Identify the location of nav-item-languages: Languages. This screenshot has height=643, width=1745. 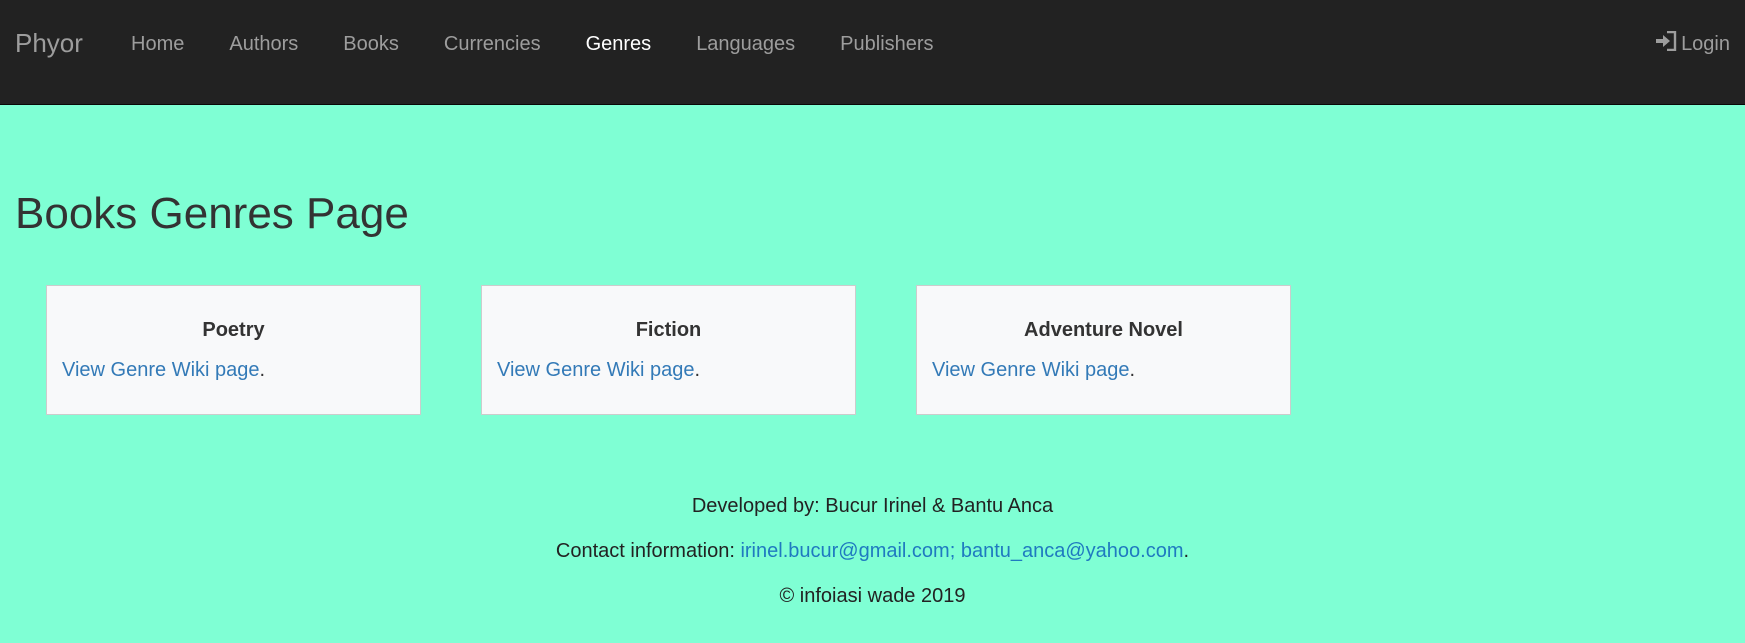
(745, 44).